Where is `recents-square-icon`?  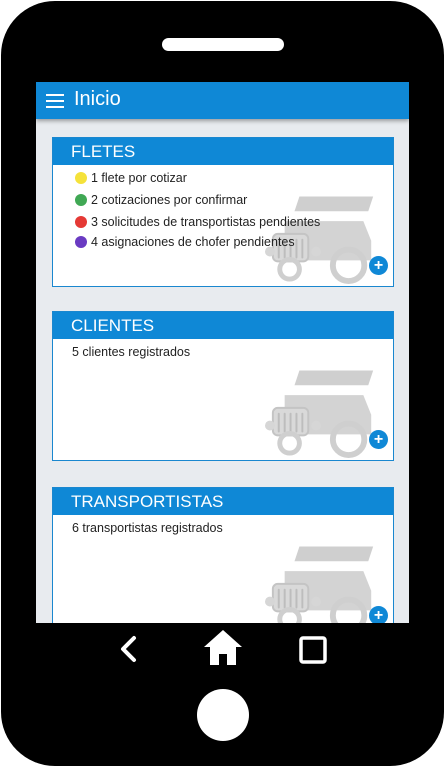
recents-square-icon is located at coordinates (313, 650).